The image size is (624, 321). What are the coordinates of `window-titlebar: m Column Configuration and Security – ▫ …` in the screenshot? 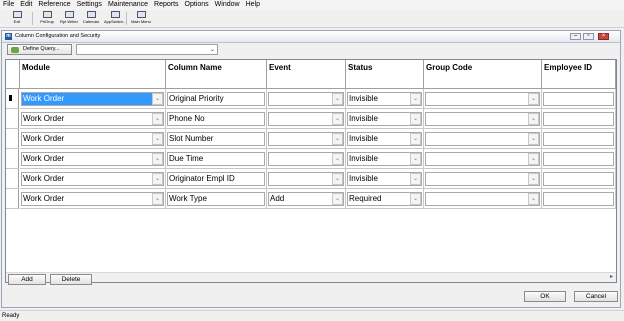 It's located at (311, 37).